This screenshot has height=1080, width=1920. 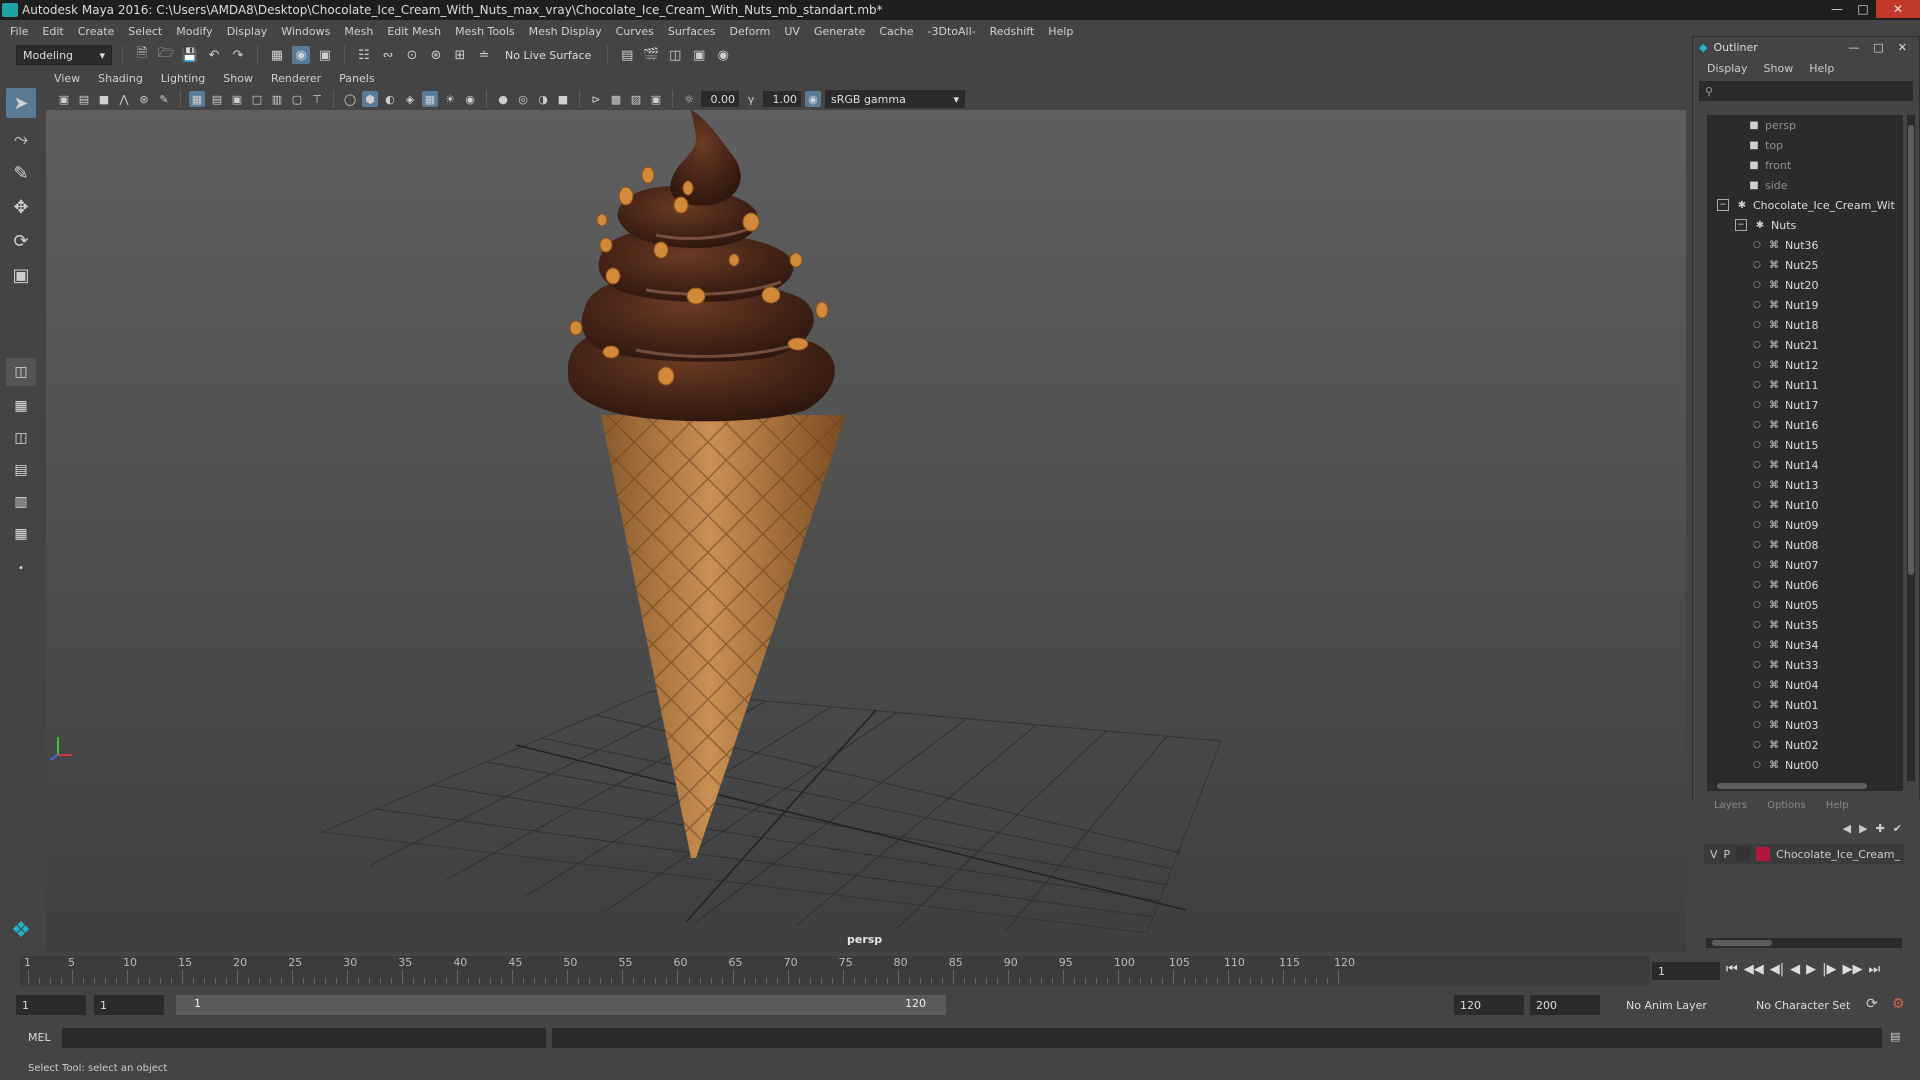 What do you see at coordinates (692, 31) in the screenshot?
I see `menu-item: Surfaces` at bounding box center [692, 31].